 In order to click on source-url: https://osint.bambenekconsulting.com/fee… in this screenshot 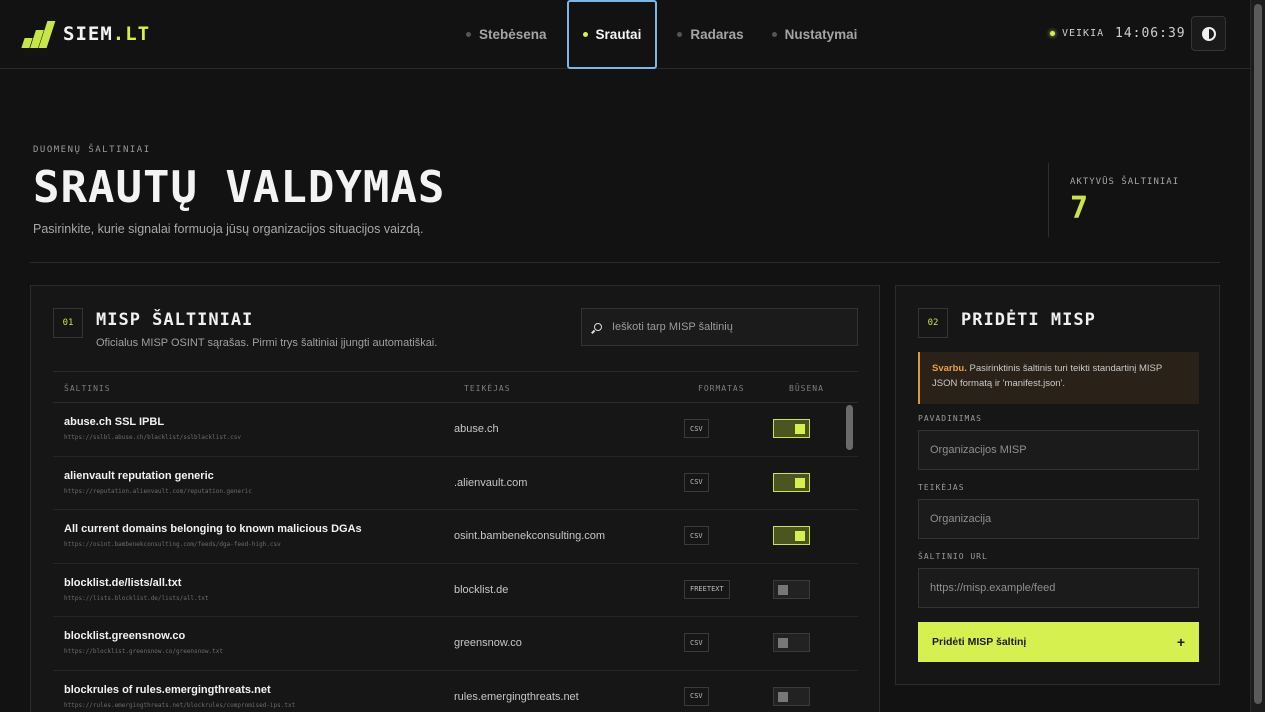, I will do `click(172, 544)`.